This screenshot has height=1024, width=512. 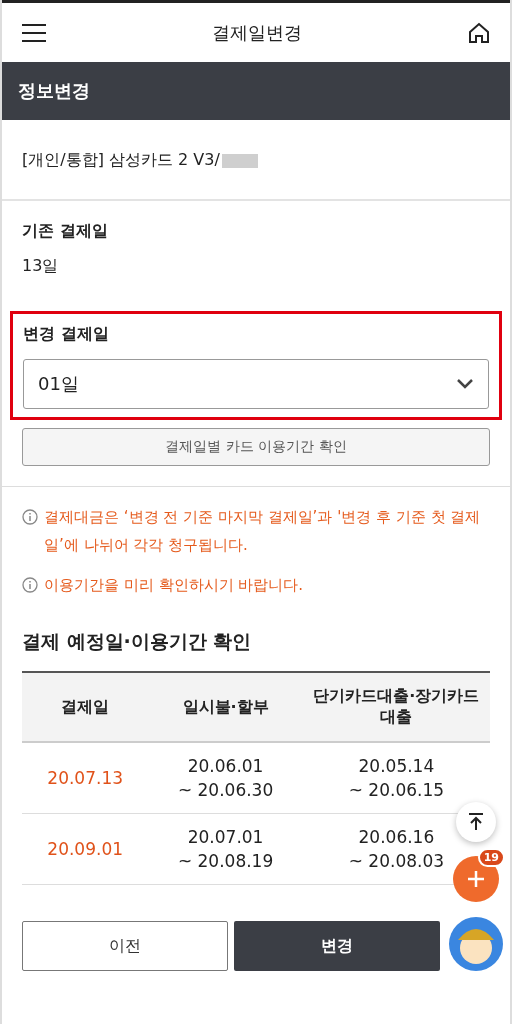 What do you see at coordinates (491, 857) in the screenshot?
I see `count-badge: 19` at bounding box center [491, 857].